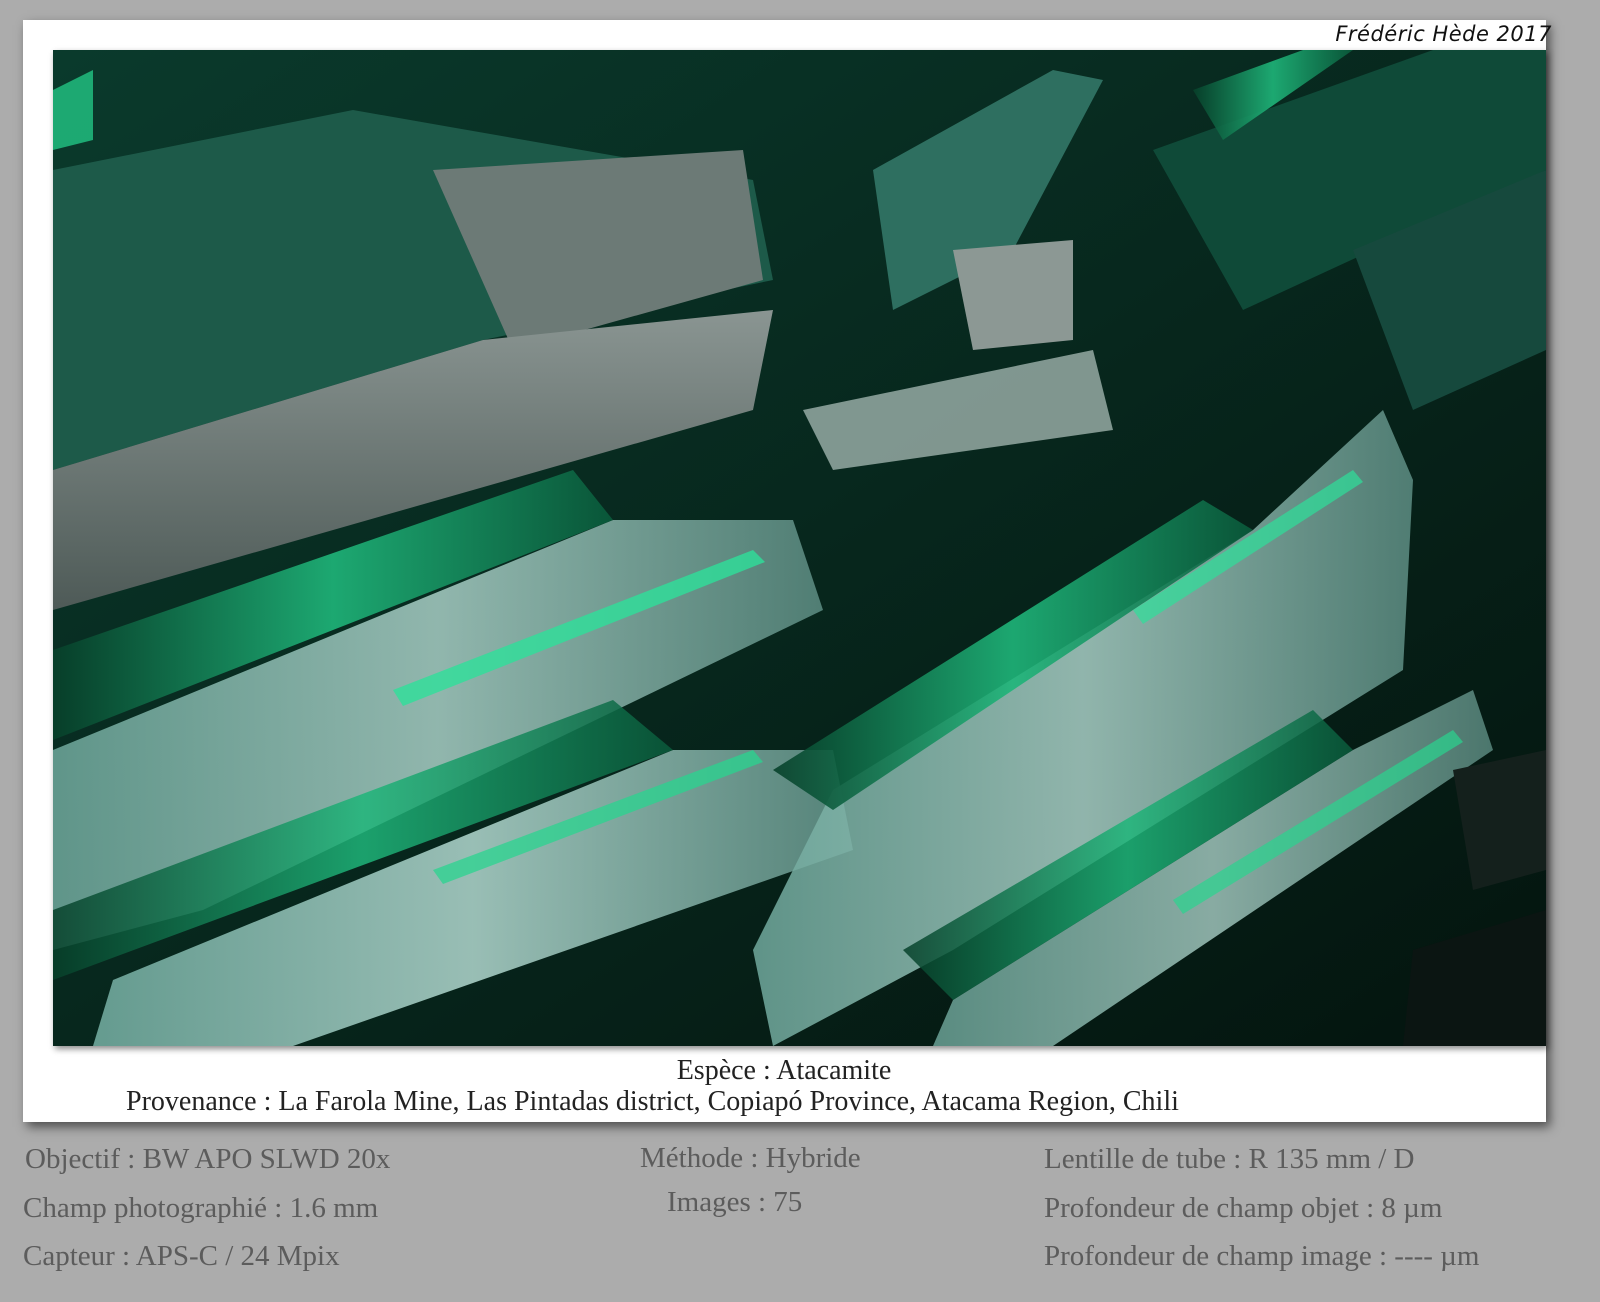 Image resolution: width=1600 pixels, height=1302 pixels. I want to click on lentille-detail: Lentille de tube : R 135 mm / D, so click(1229, 1159).